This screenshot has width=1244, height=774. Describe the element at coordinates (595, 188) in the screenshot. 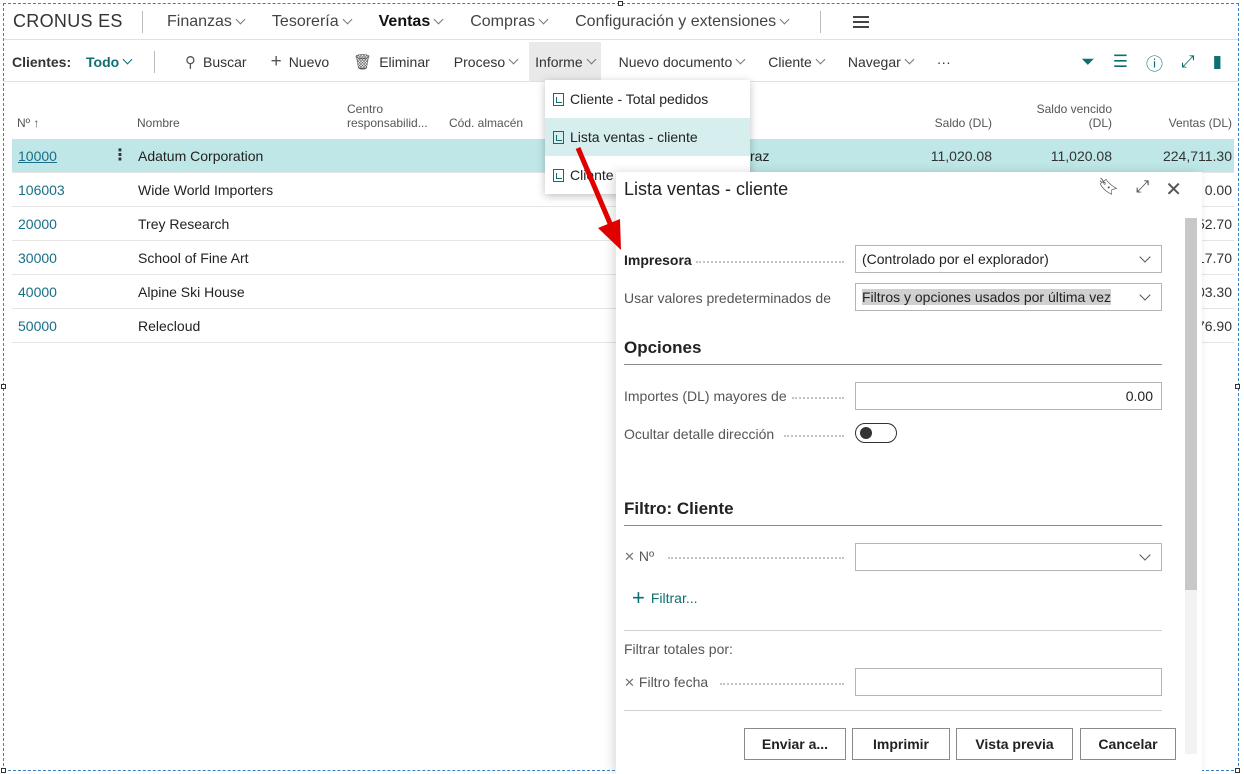

I see `arrow-shaft` at that location.